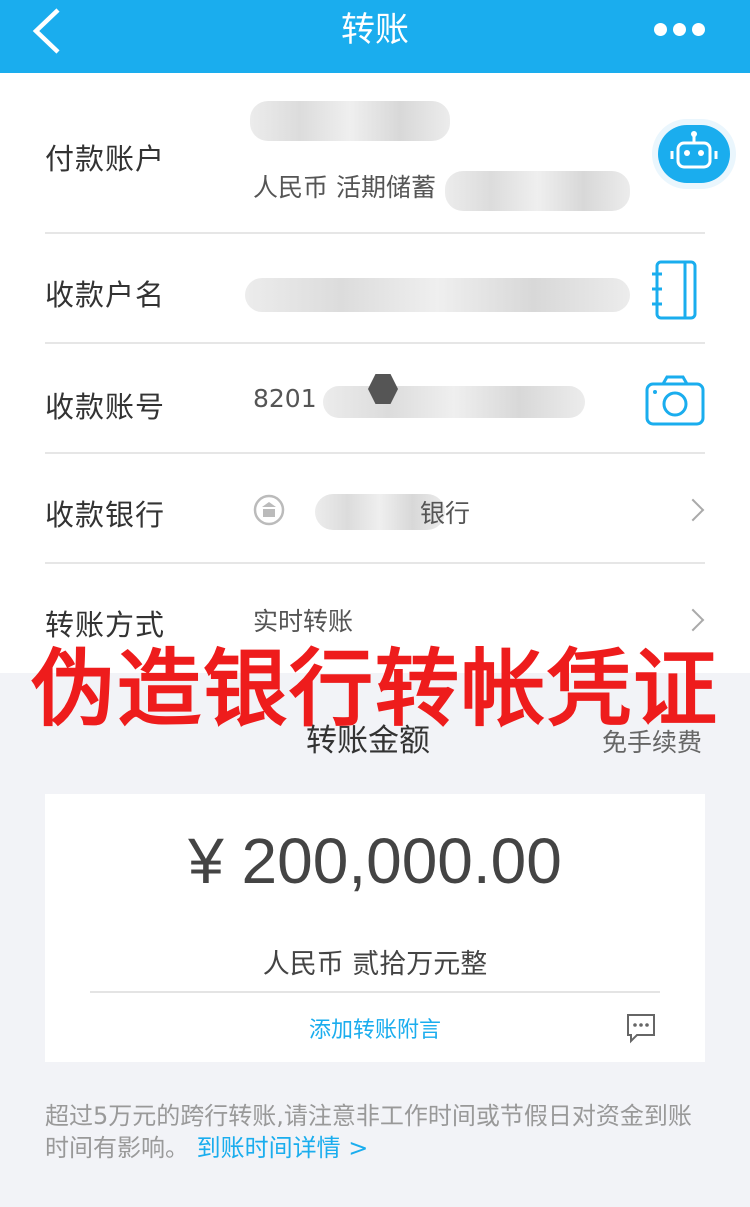 The width and height of the screenshot is (750, 1207). I want to click on address-book-button, so click(675, 292).